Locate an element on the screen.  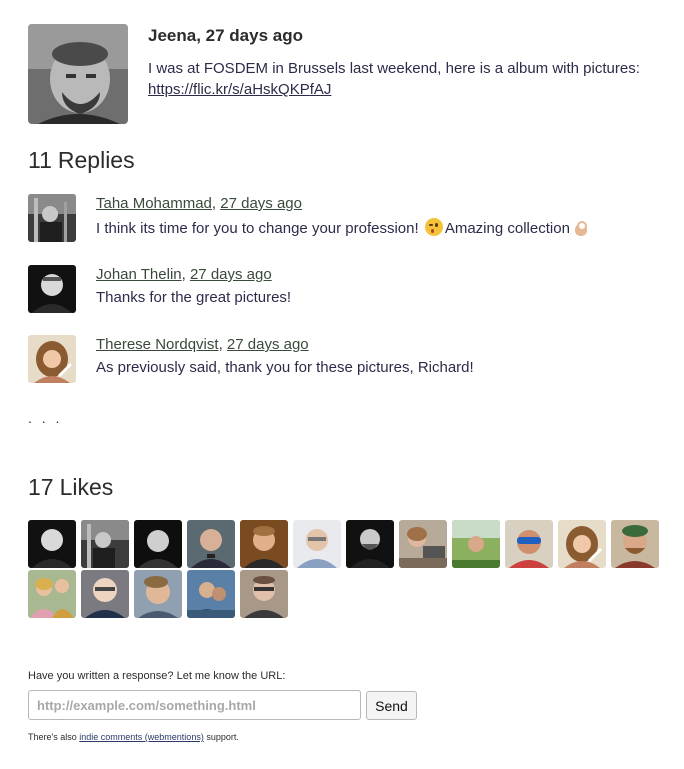
likes-heading: 17 Likes is located at coordinates (70, 487).